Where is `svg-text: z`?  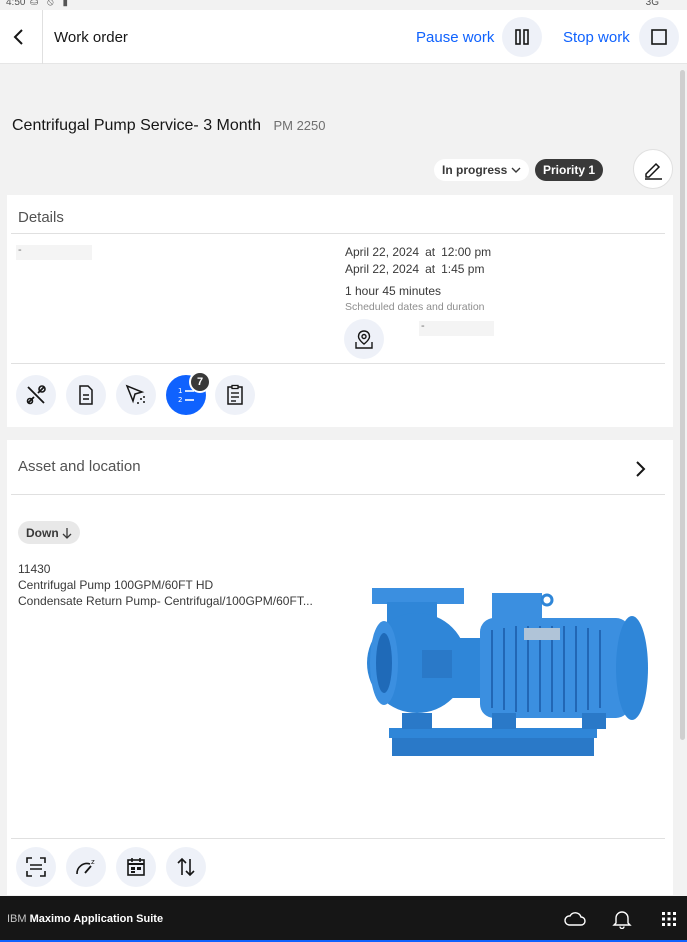 svg-text: z is located at coordinates (93, 862).